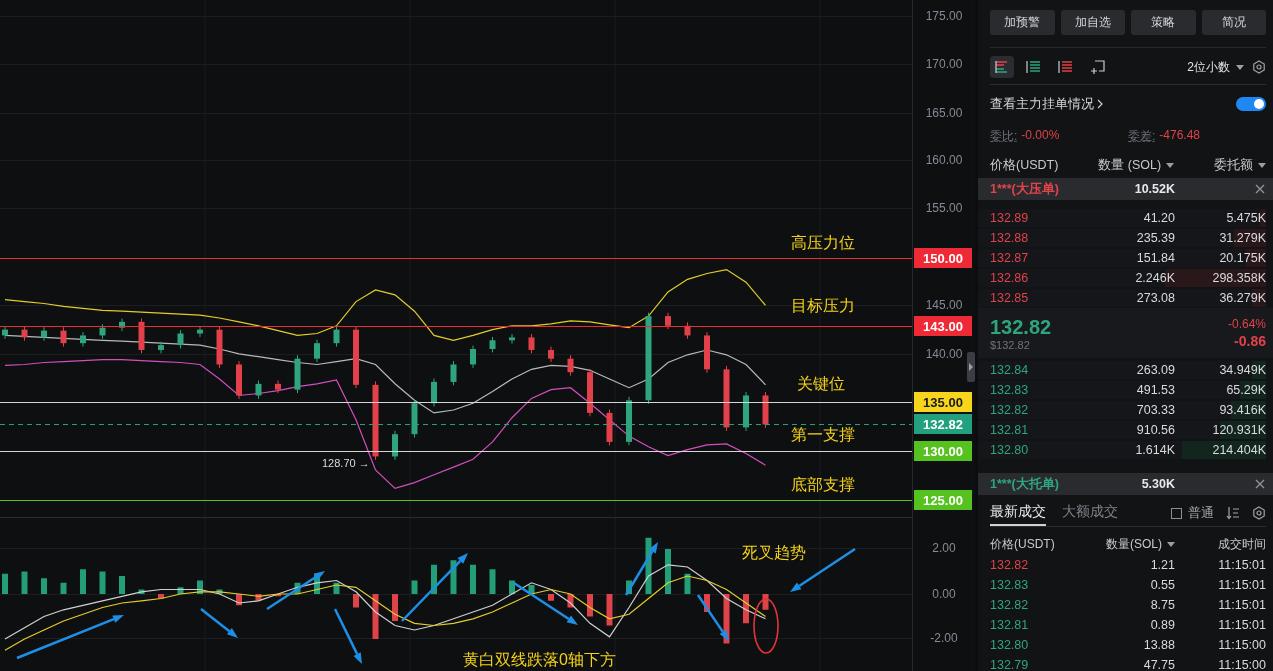 This screenshot has width=1273, height=671. I want to click on price-tag: 132.82, so click(943, 424).